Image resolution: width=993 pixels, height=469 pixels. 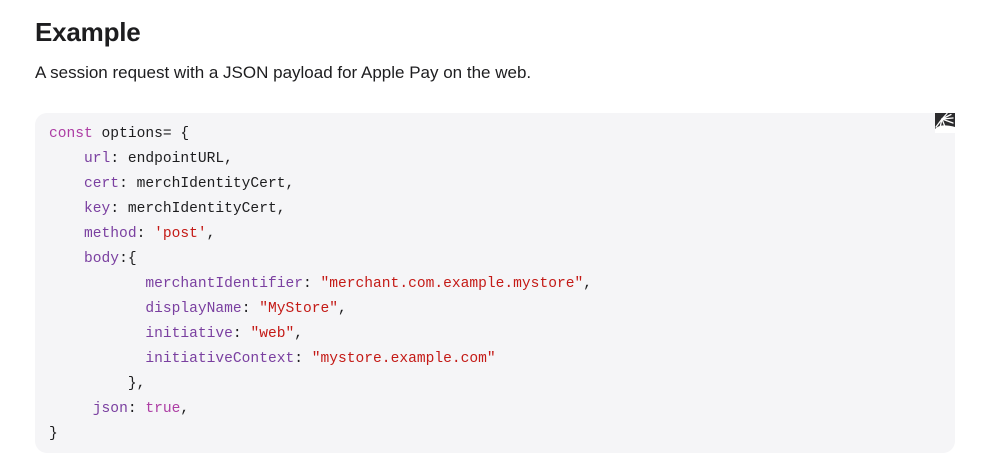 I want to click on code-string: "mystore.example.com", so click(x=403, y=359).